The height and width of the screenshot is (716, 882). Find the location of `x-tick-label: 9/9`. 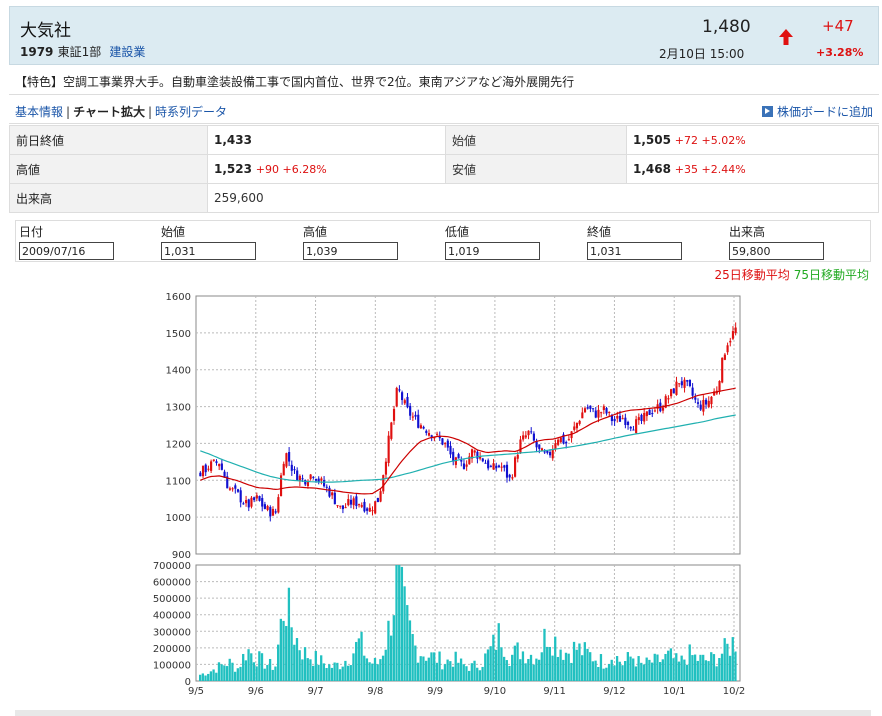

x-tick-label: 9/9 is located at coordinates (435, 691).